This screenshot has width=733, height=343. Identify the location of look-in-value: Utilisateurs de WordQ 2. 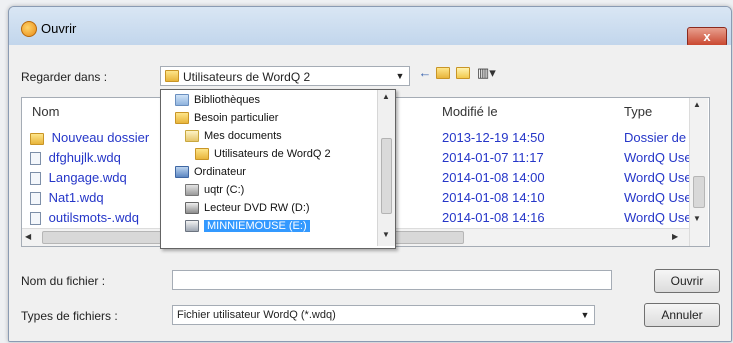
(247, 77).